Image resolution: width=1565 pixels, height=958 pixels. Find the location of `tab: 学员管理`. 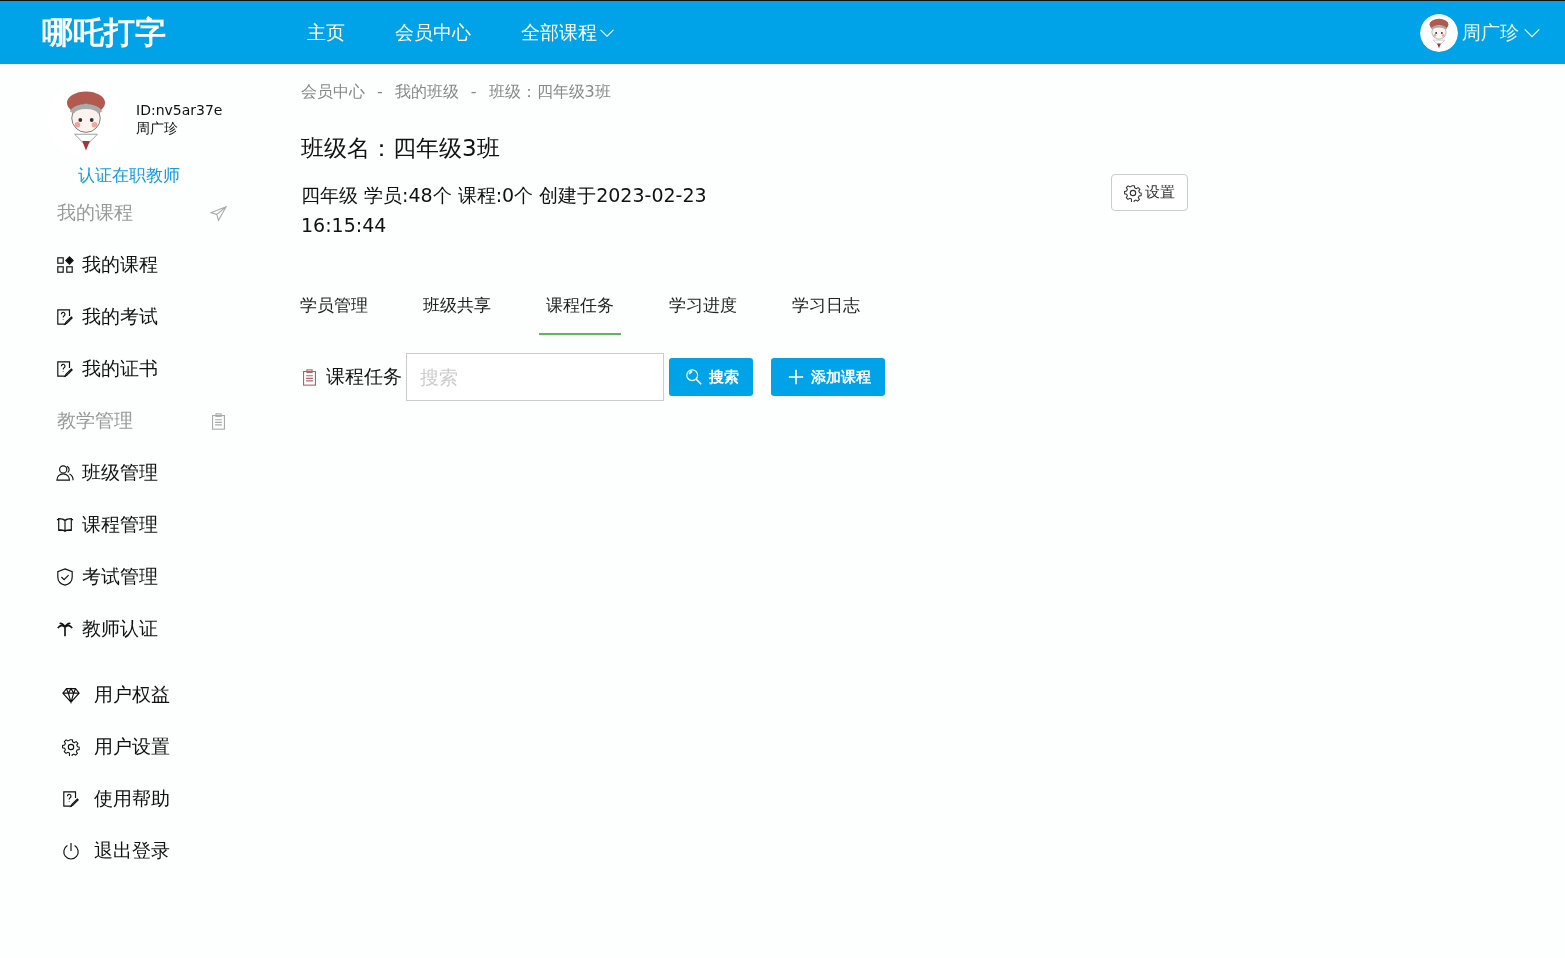

tab: 学员管理 is located at coordinates (334, 310).